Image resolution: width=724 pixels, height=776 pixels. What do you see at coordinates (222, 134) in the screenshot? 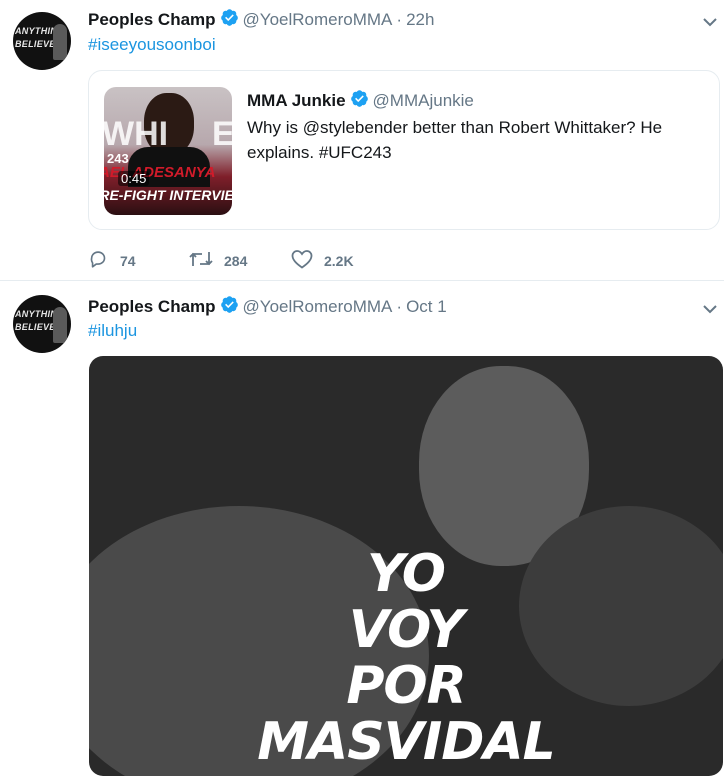
I see `thumbnail-e: E` at bounding box center [222, 134].